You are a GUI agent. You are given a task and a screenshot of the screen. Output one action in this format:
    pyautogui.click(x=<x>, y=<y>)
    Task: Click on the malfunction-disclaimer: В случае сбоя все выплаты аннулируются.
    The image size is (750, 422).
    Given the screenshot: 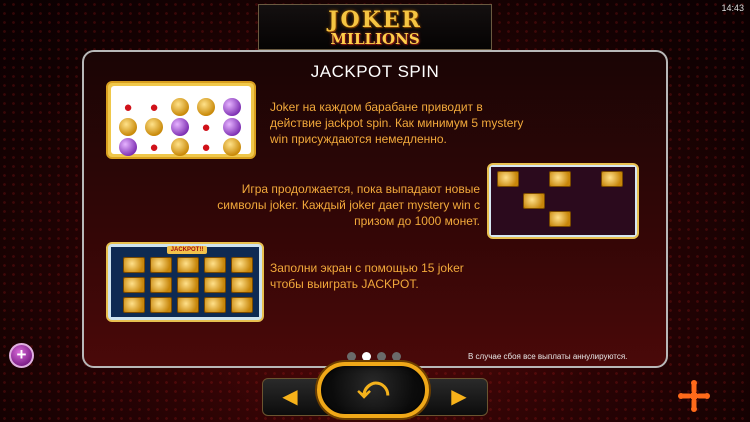 What is the action you would take?
    pyautogui.click(x=548, y=356)
    